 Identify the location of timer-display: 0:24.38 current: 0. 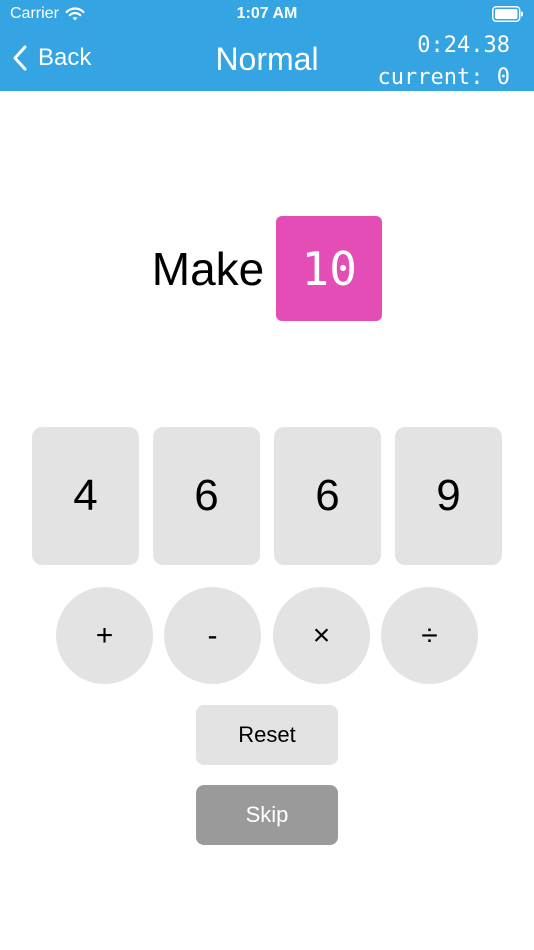
(444, 62).